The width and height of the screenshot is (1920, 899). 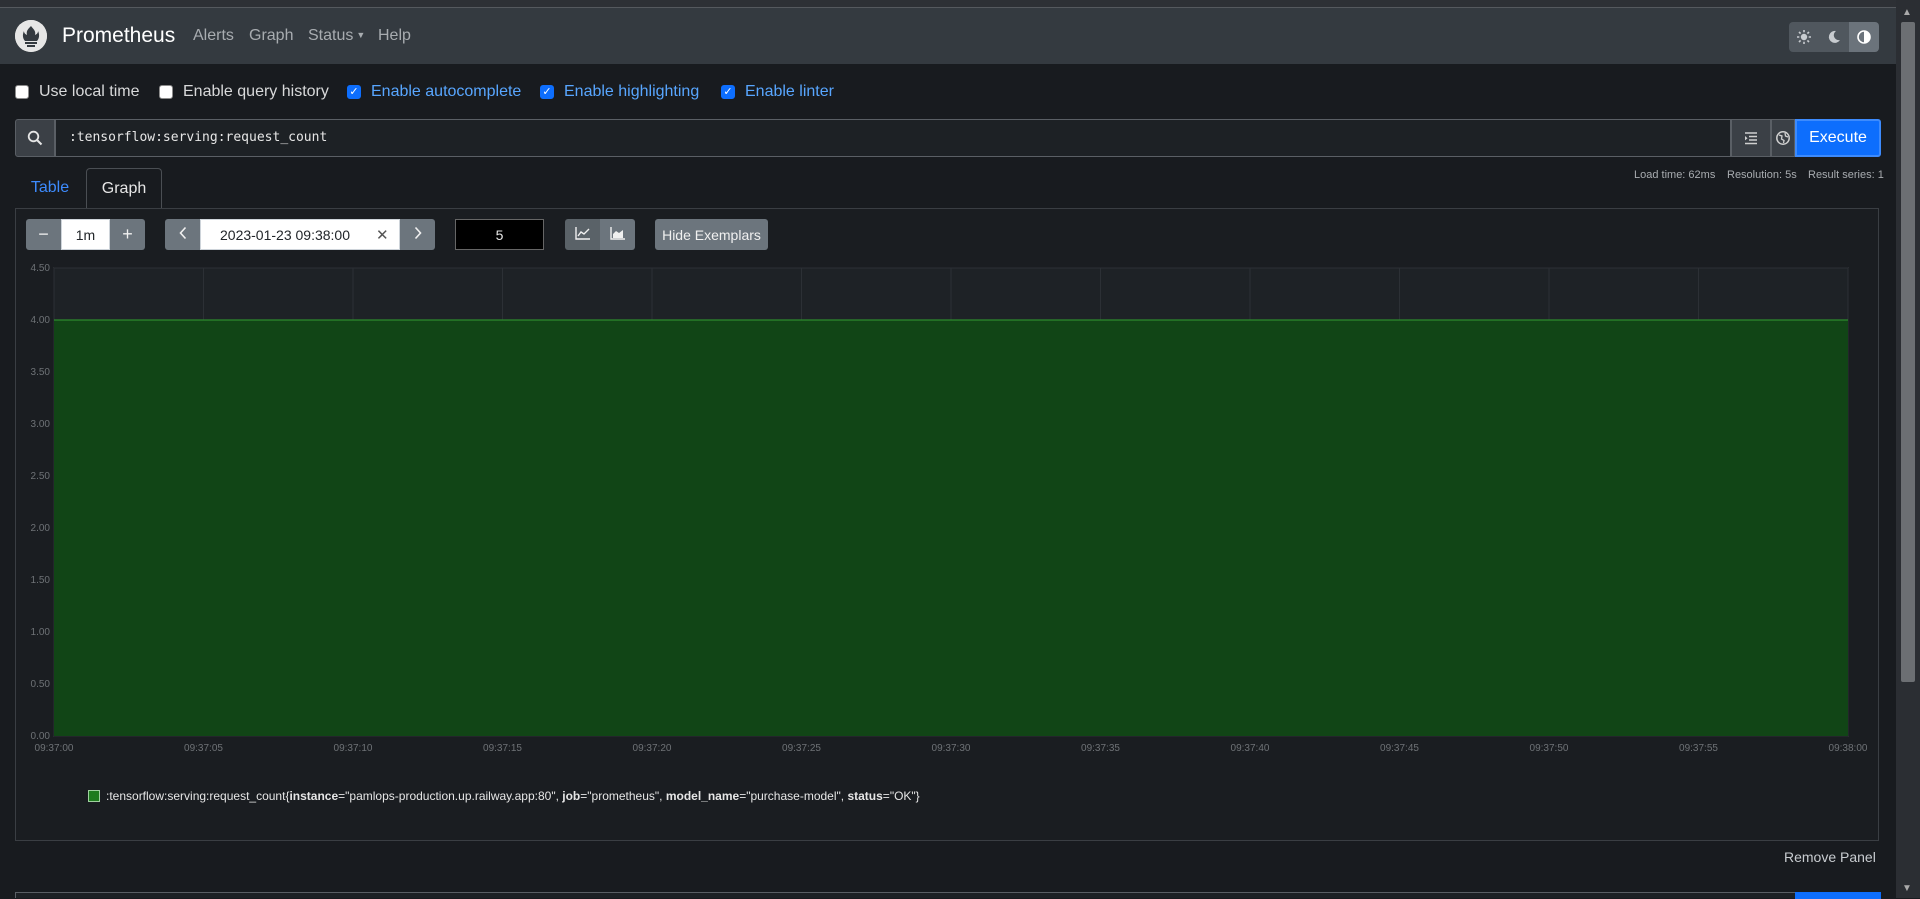 What do you see at coordinates (54, 748) in the screenshot?
I see `x-tick-label: 09:37:00` at bounding box center [54, 748].